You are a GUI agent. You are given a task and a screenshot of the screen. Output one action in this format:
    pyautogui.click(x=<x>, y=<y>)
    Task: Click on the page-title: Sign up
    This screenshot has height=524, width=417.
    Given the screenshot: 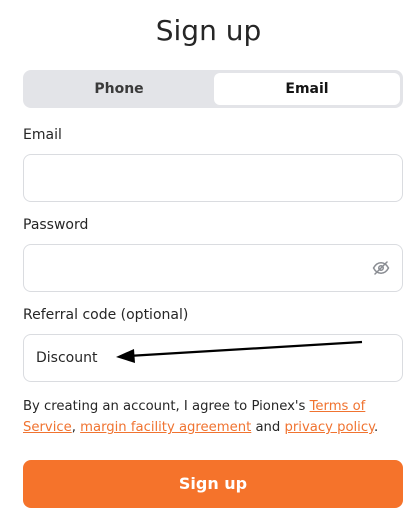 What is the action you would take?
    pyautogui.click(x=208, y=30)
    